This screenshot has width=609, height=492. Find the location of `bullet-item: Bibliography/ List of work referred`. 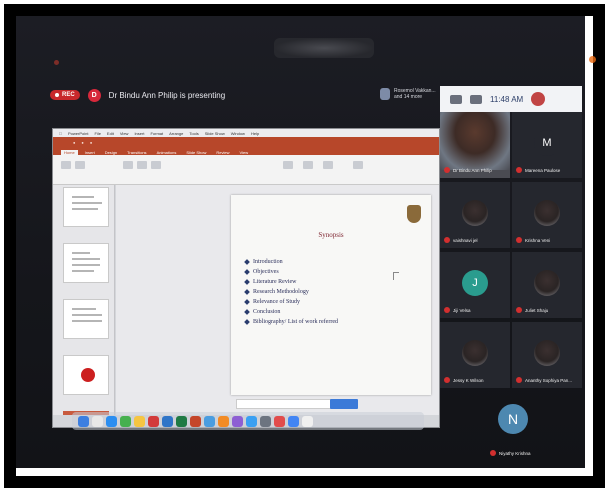

bullet-item: Bibliography/ List of work referred is located at coordinates (291, 322).